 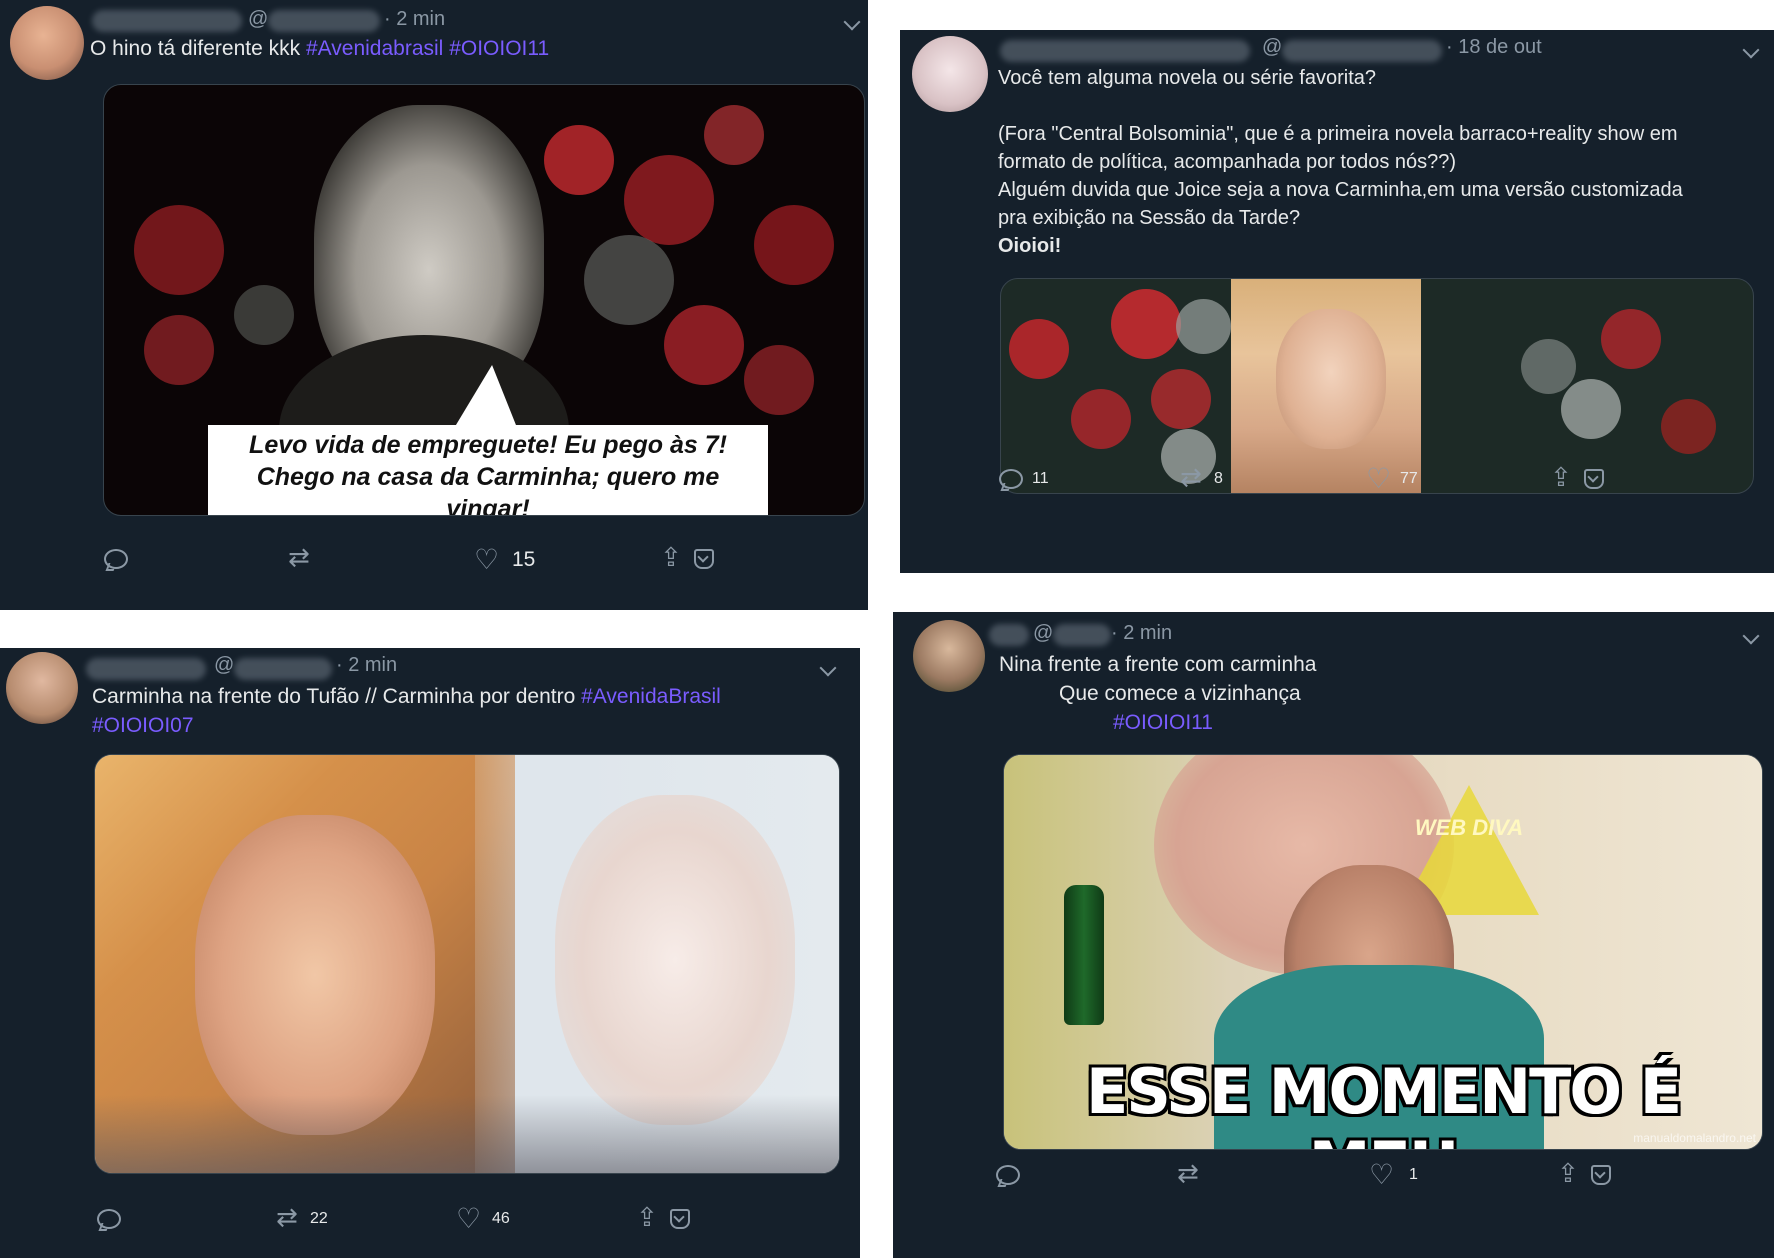 I want to click on tweet-line: Que comece a vizinhança, so click(x=1180, y=693).